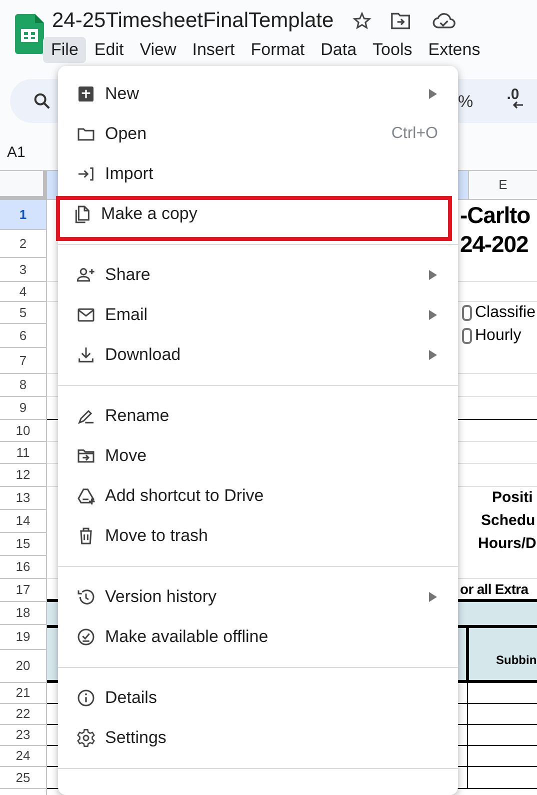  What do you see at coordinates (23, 590) in the screenshot?
I see `row-header: 17` at bounding box center [23, 590].